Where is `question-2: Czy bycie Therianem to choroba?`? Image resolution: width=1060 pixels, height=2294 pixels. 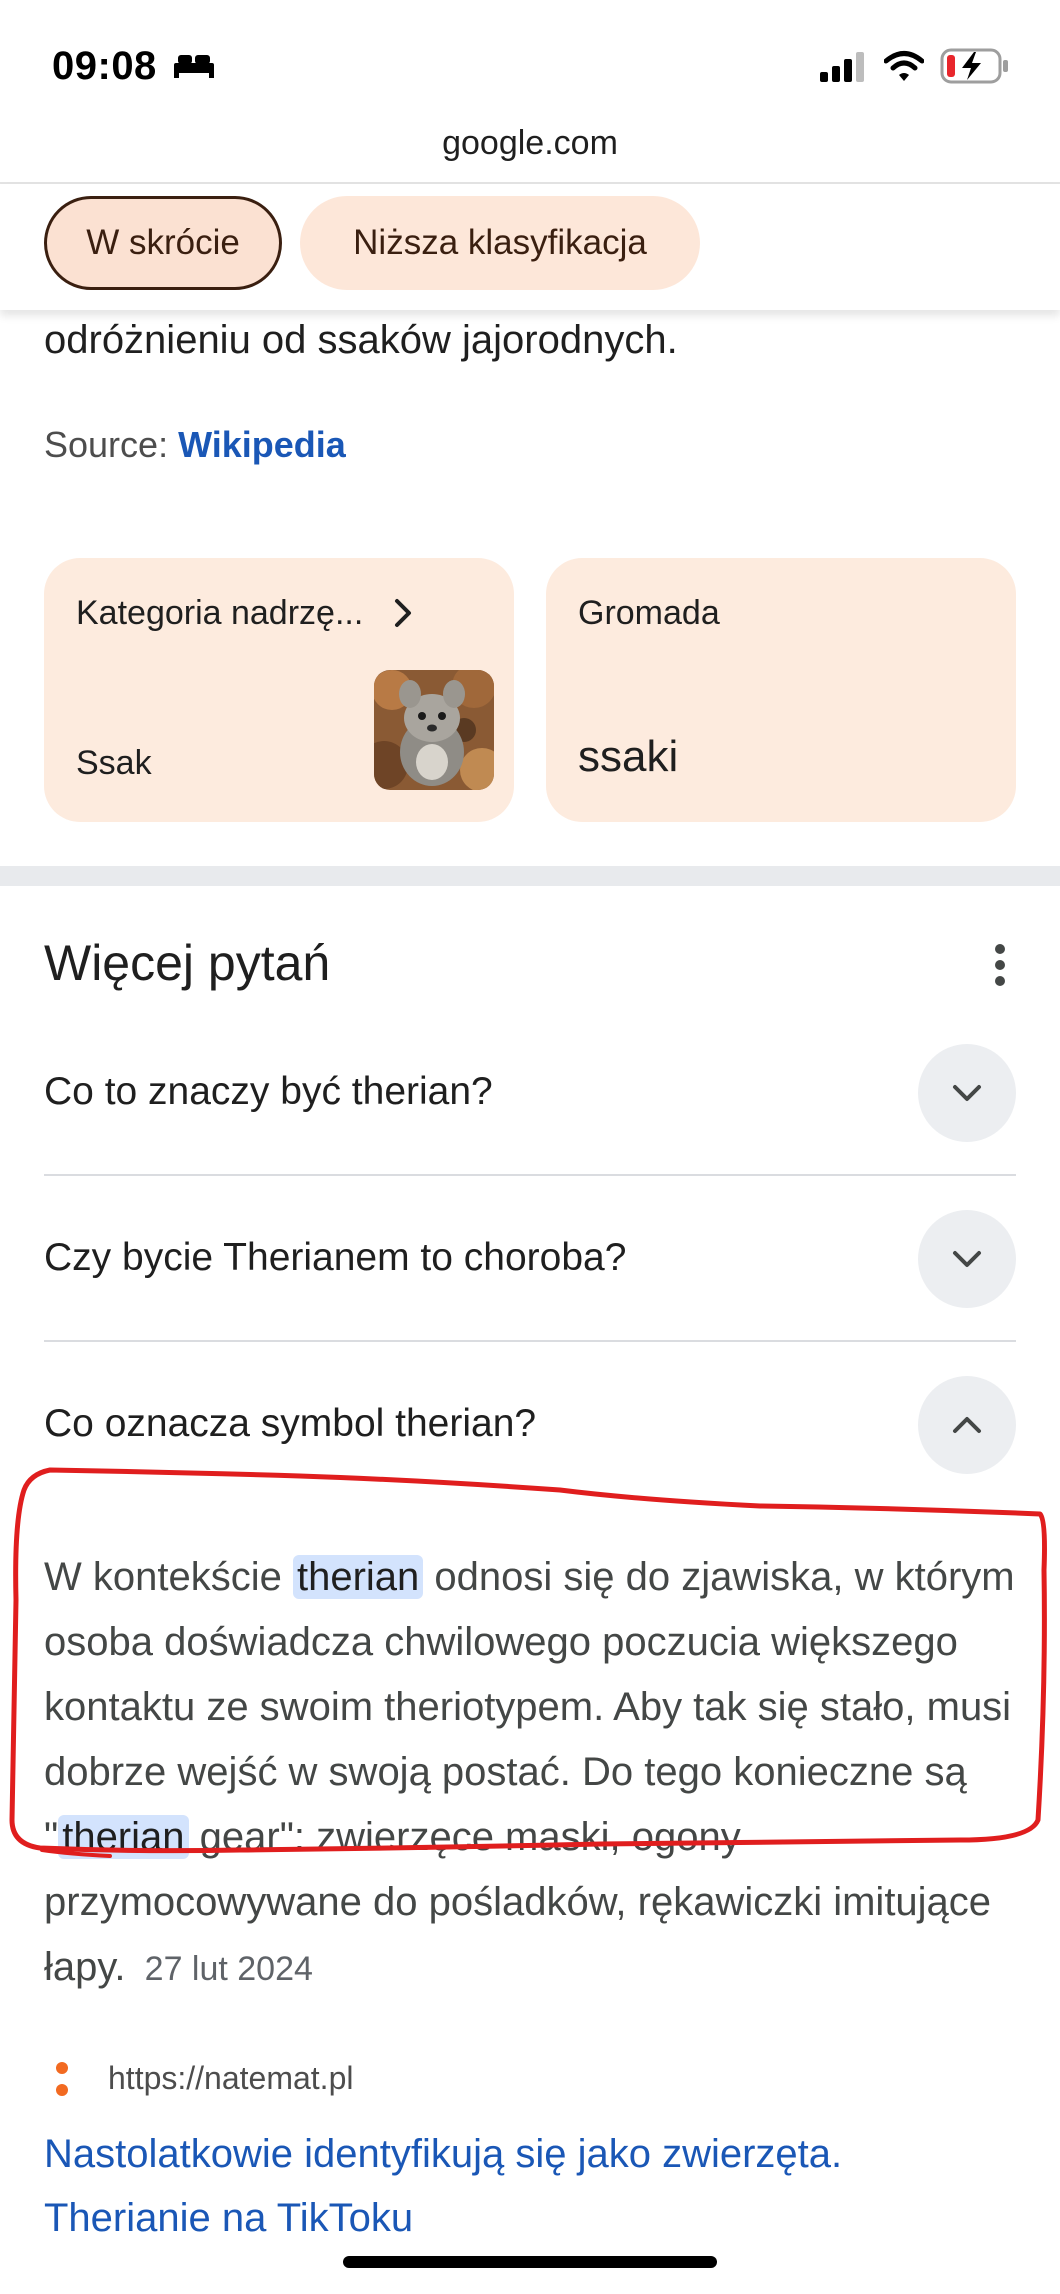
question-2: Czy bycie Therianem to choroba? is located at coordinates (335, 1258).